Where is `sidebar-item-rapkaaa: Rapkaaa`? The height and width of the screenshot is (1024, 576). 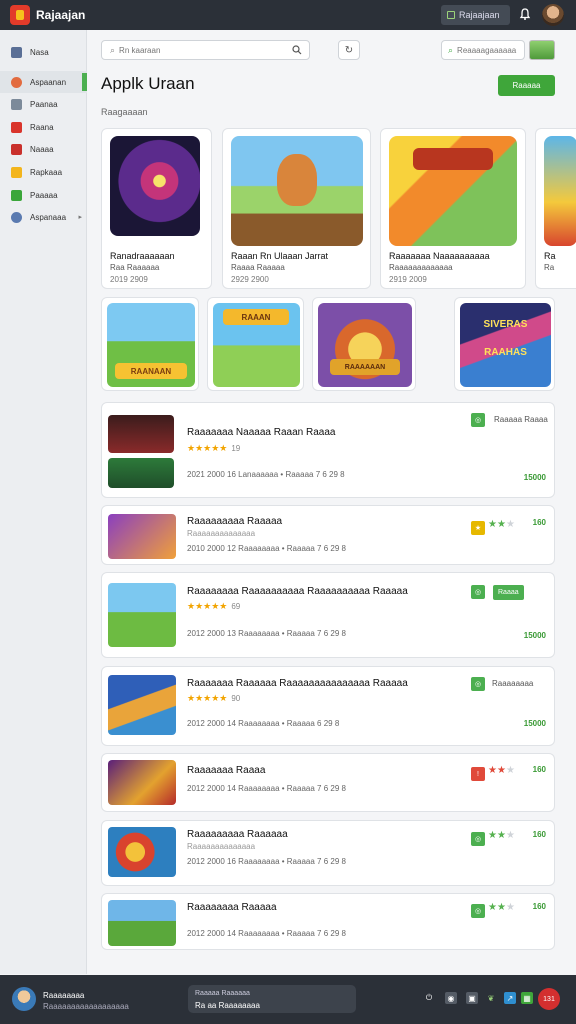 sidebar-item-rapkaaa: Rapkaaa is located at coordinates (43, 172).